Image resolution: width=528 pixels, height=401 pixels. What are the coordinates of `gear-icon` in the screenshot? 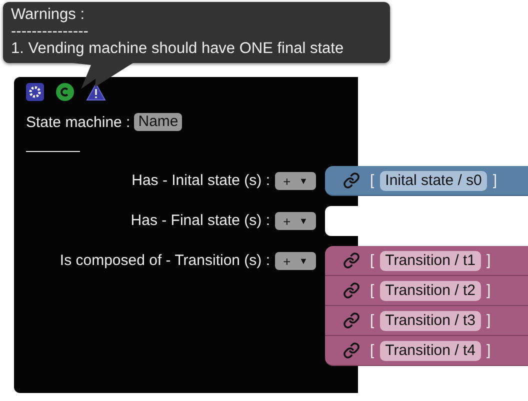 It's located at (35, 92).